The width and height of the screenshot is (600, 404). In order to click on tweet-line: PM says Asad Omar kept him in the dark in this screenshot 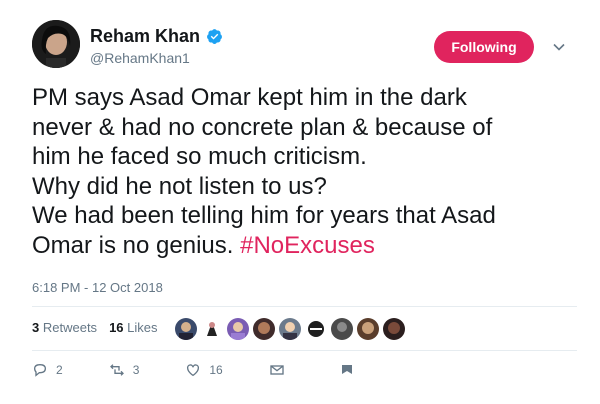, I will do `click(249, 97)`.